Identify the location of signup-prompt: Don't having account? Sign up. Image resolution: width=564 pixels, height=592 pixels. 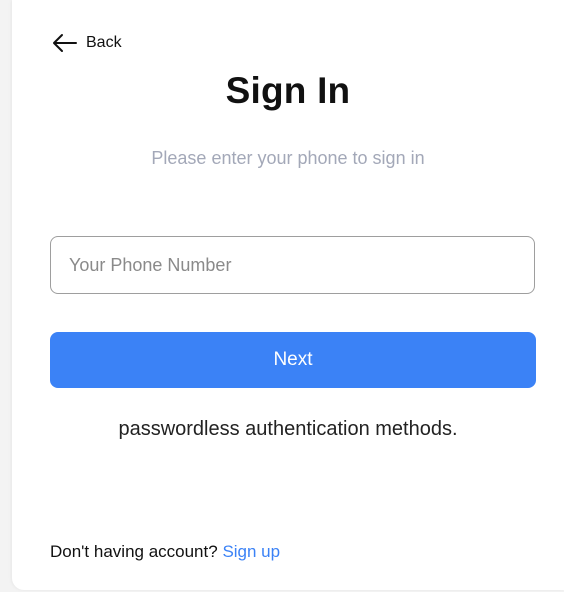
(165, 552).